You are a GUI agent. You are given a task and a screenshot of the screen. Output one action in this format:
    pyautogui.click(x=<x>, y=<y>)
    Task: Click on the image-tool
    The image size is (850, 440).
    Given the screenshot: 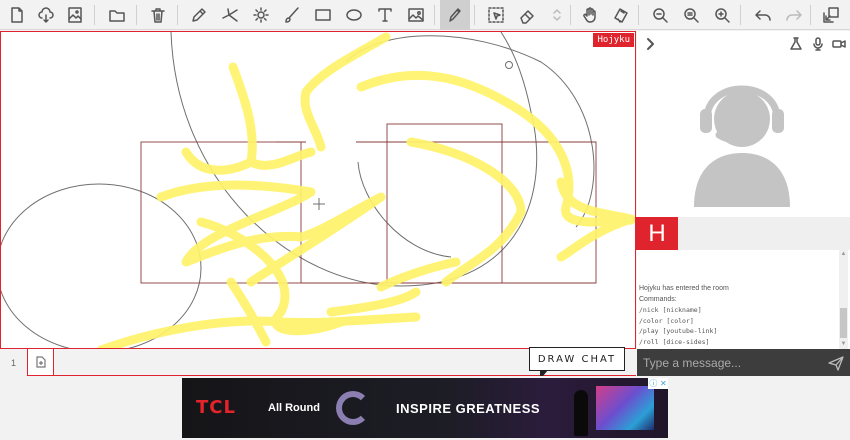 What is the action you would take?
    pyautogui.click(x=416, y=15)
    